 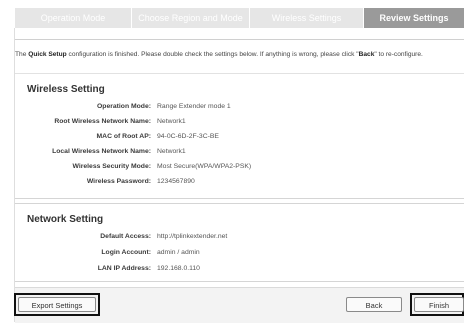 I want to click on row-label: Wireless Password:, so click(x=118, y=181).